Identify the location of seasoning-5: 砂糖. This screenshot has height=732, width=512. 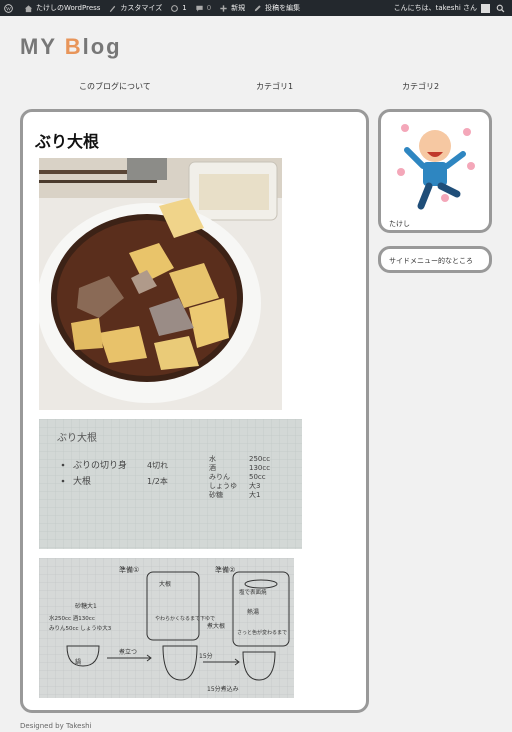
(216, 494).